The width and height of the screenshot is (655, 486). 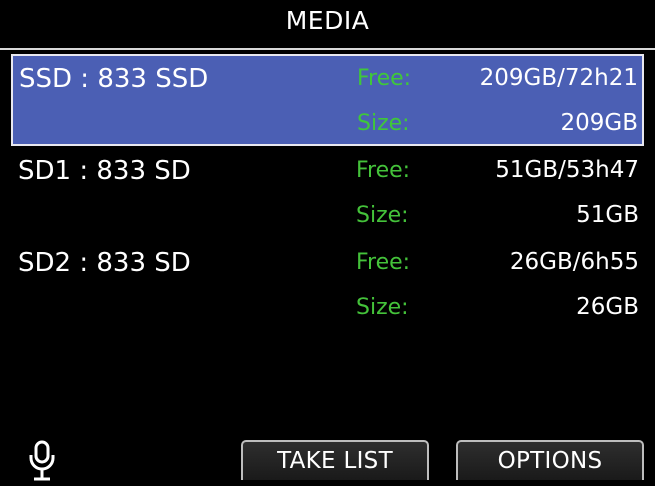 What do you see at coordinates (104, 263) in the screenshot?
I see `media-name: SD2 : 833 SD` at bounding box center [104, 263].